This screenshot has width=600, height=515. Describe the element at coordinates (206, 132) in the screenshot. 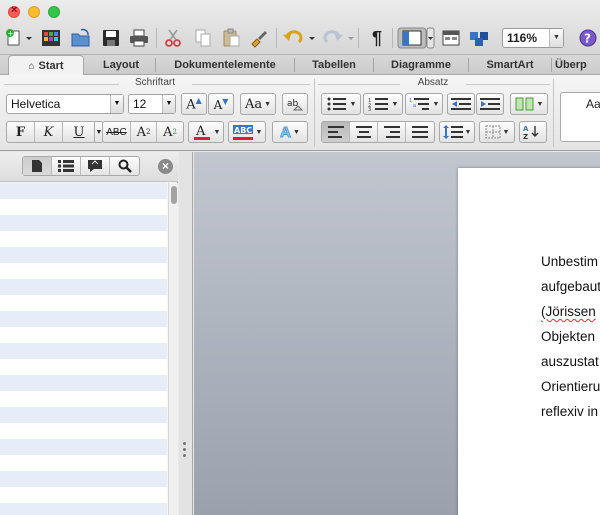

I see `font-color-button: A ▼` at that location.